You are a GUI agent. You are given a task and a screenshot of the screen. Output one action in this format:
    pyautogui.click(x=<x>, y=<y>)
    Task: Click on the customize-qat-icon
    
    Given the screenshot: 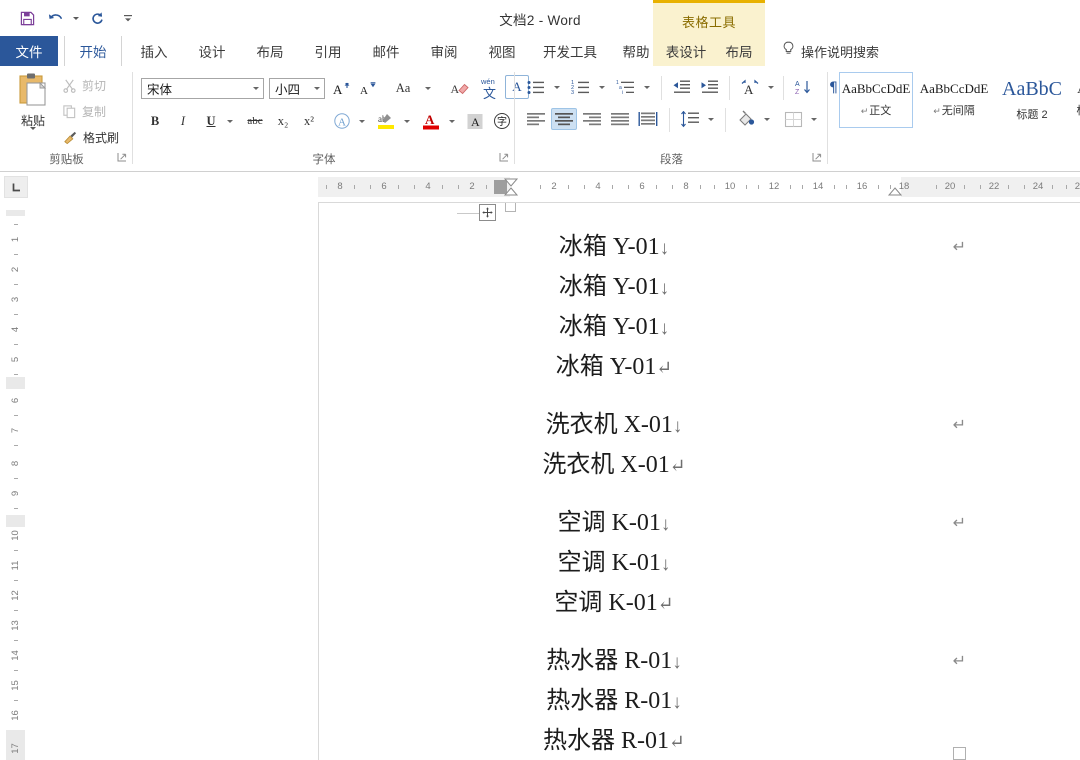 What is the action you would take?
    pyautogui.click(x=128, y=18)
    